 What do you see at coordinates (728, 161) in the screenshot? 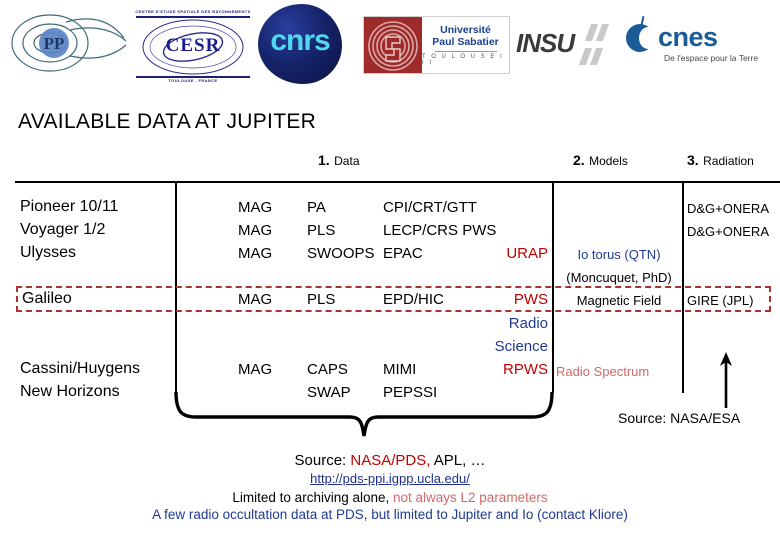
I see `column-header-radiation-label: Radiation` at bounding box center [728, 161].